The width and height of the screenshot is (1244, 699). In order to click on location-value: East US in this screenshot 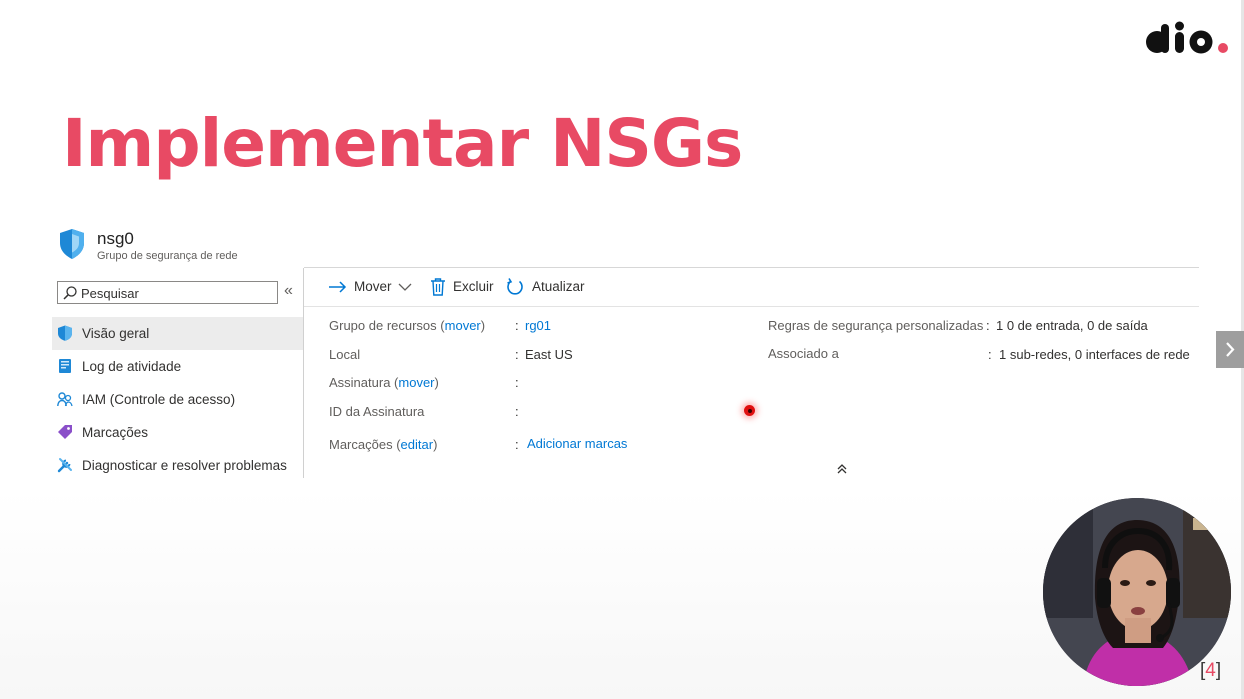, I will do `click(549, 354)`.